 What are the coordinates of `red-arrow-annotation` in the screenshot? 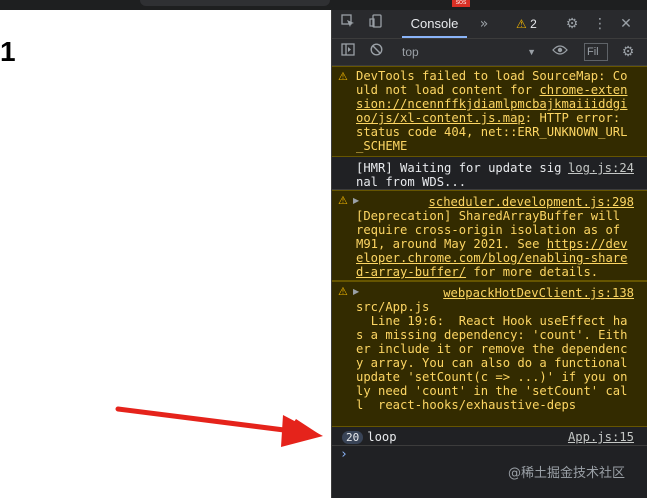 It's located at (219, 426).